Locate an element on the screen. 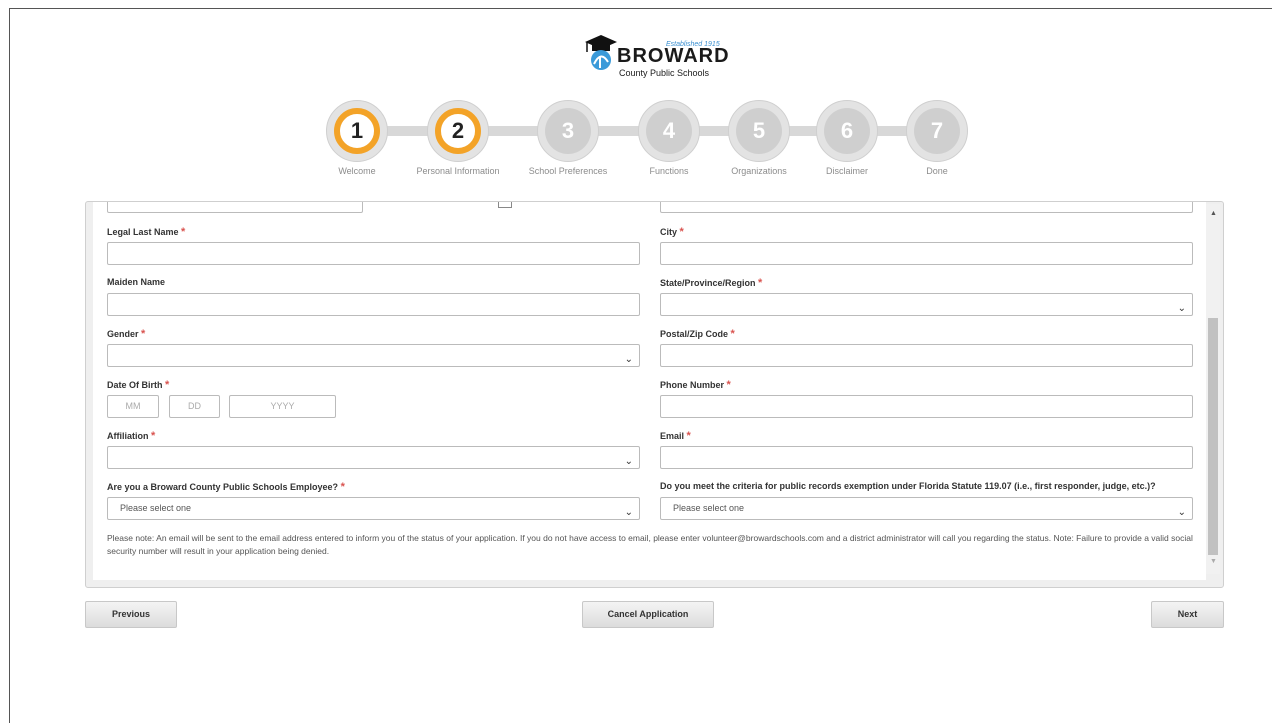 The width and height of the screenshot is (1272, 723). step-organizations: 5 Organizations is located at coordinates (759, 138).